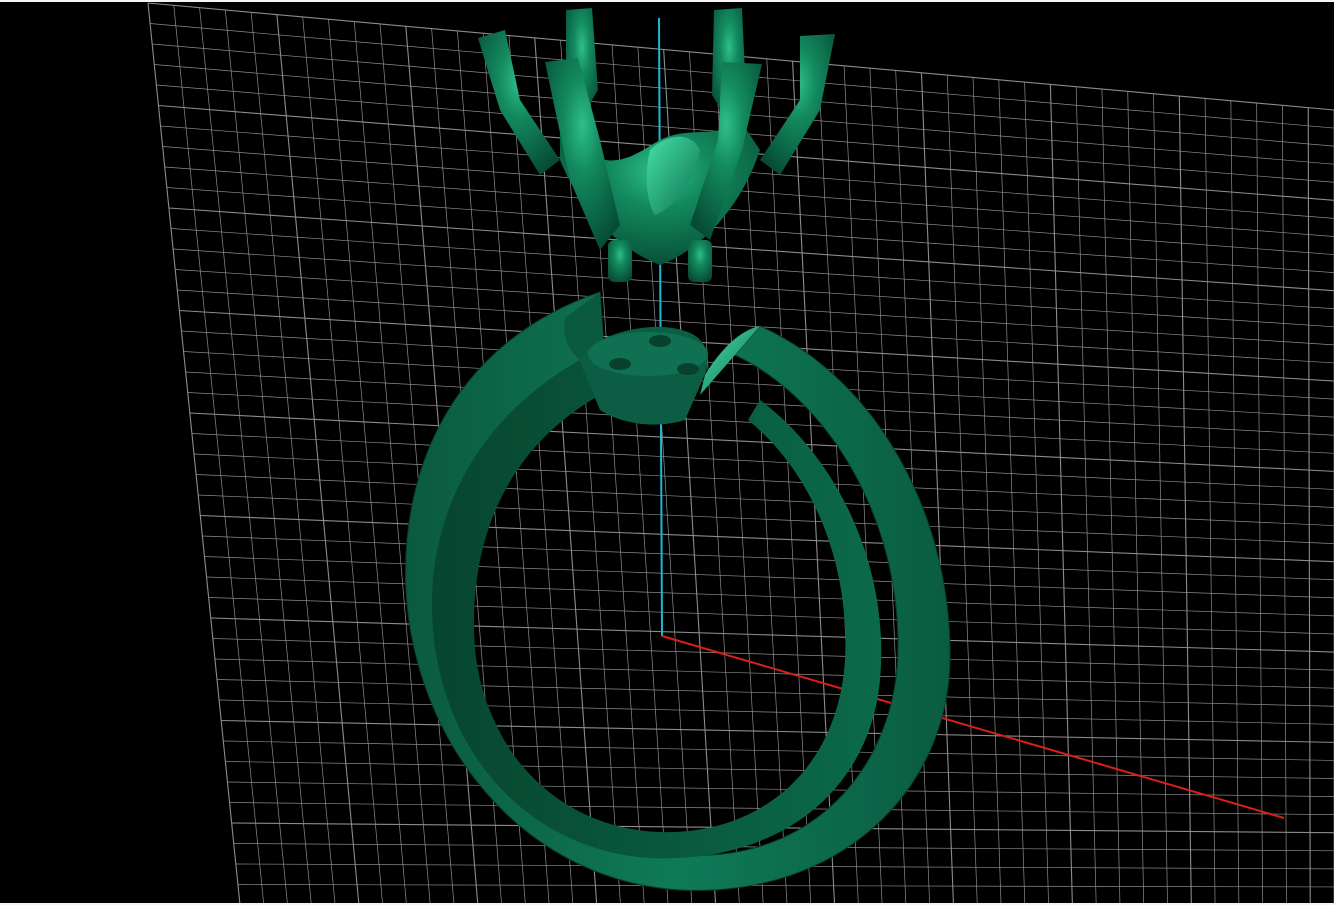 The width and height of the screenshot is (1334, 905). What do you see at coordinates (667, 1) in the screenshot?
I see `viewport-top-border` at bounding box center [667, 1].